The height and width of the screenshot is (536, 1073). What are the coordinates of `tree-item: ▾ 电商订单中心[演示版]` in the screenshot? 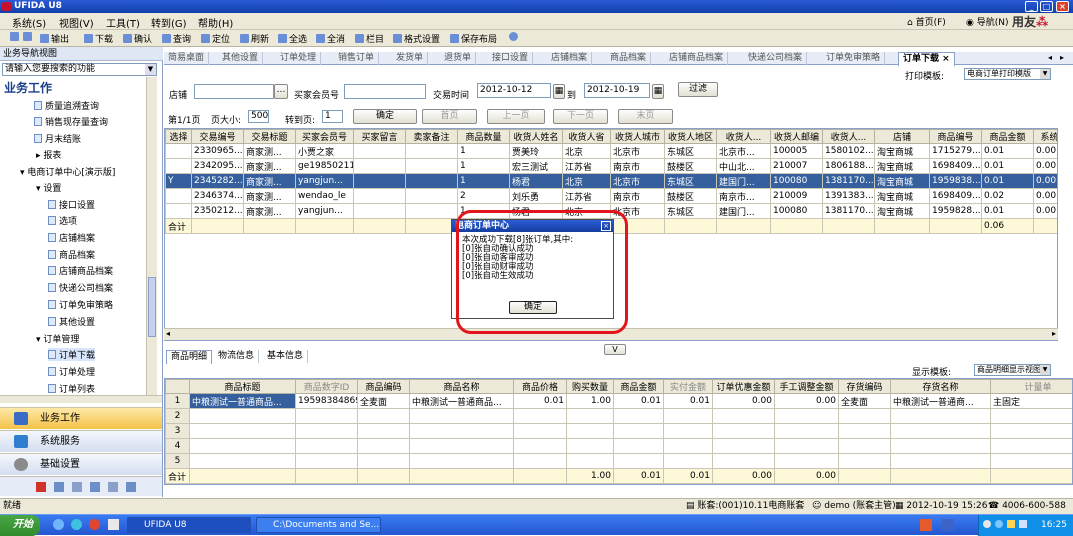 It's located at (67, 171).